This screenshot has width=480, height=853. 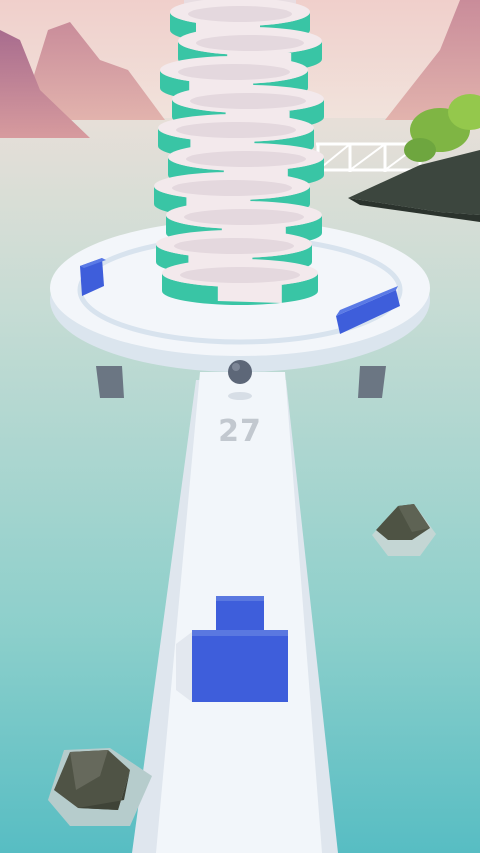 What do you see at coordinates (236, 367) in the screenshot?
I see `ball-highlight` at bounding box center [236, 367].